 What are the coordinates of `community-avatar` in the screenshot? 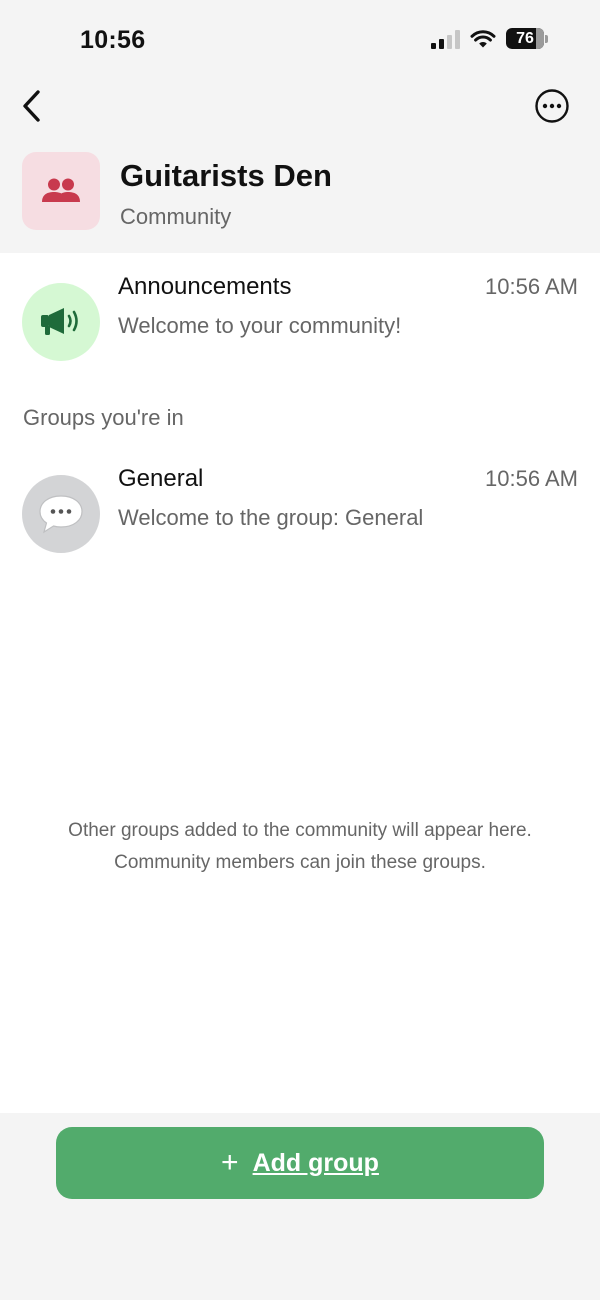 It's located at (61, 191).